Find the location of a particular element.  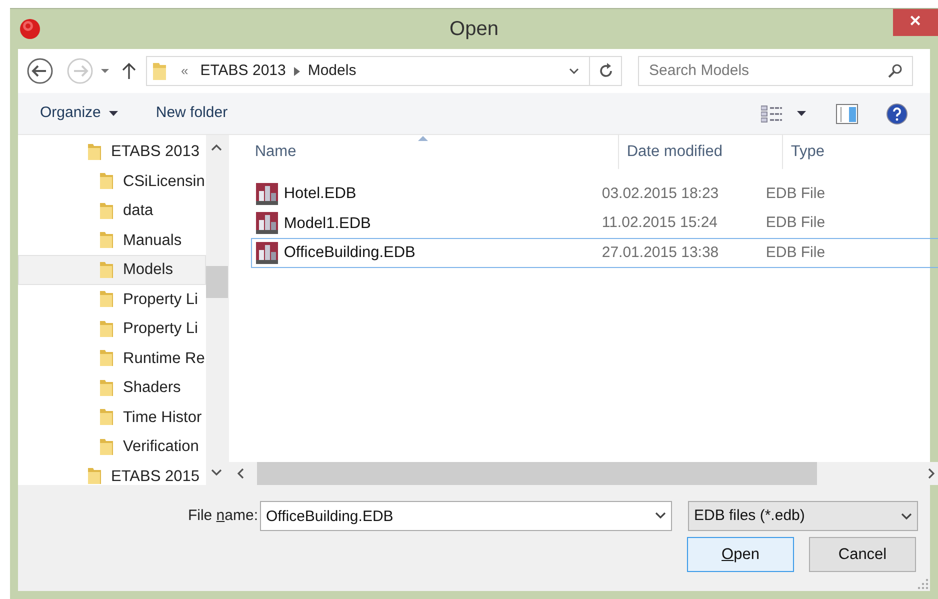

search-field: Search Models is located at coordinates (775, 71).